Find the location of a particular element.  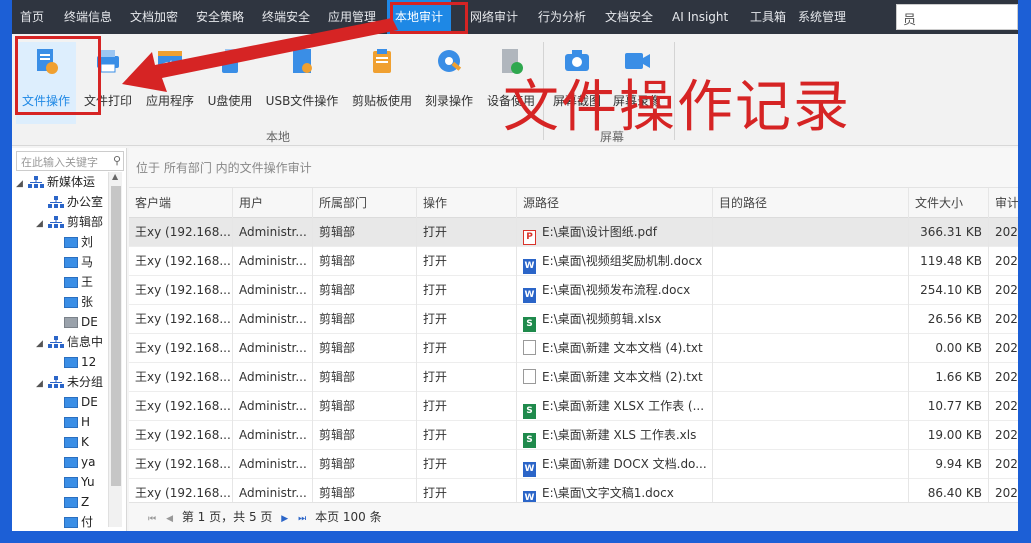

scroll-up-icon: ▲ is located at coordinates (115, 176).